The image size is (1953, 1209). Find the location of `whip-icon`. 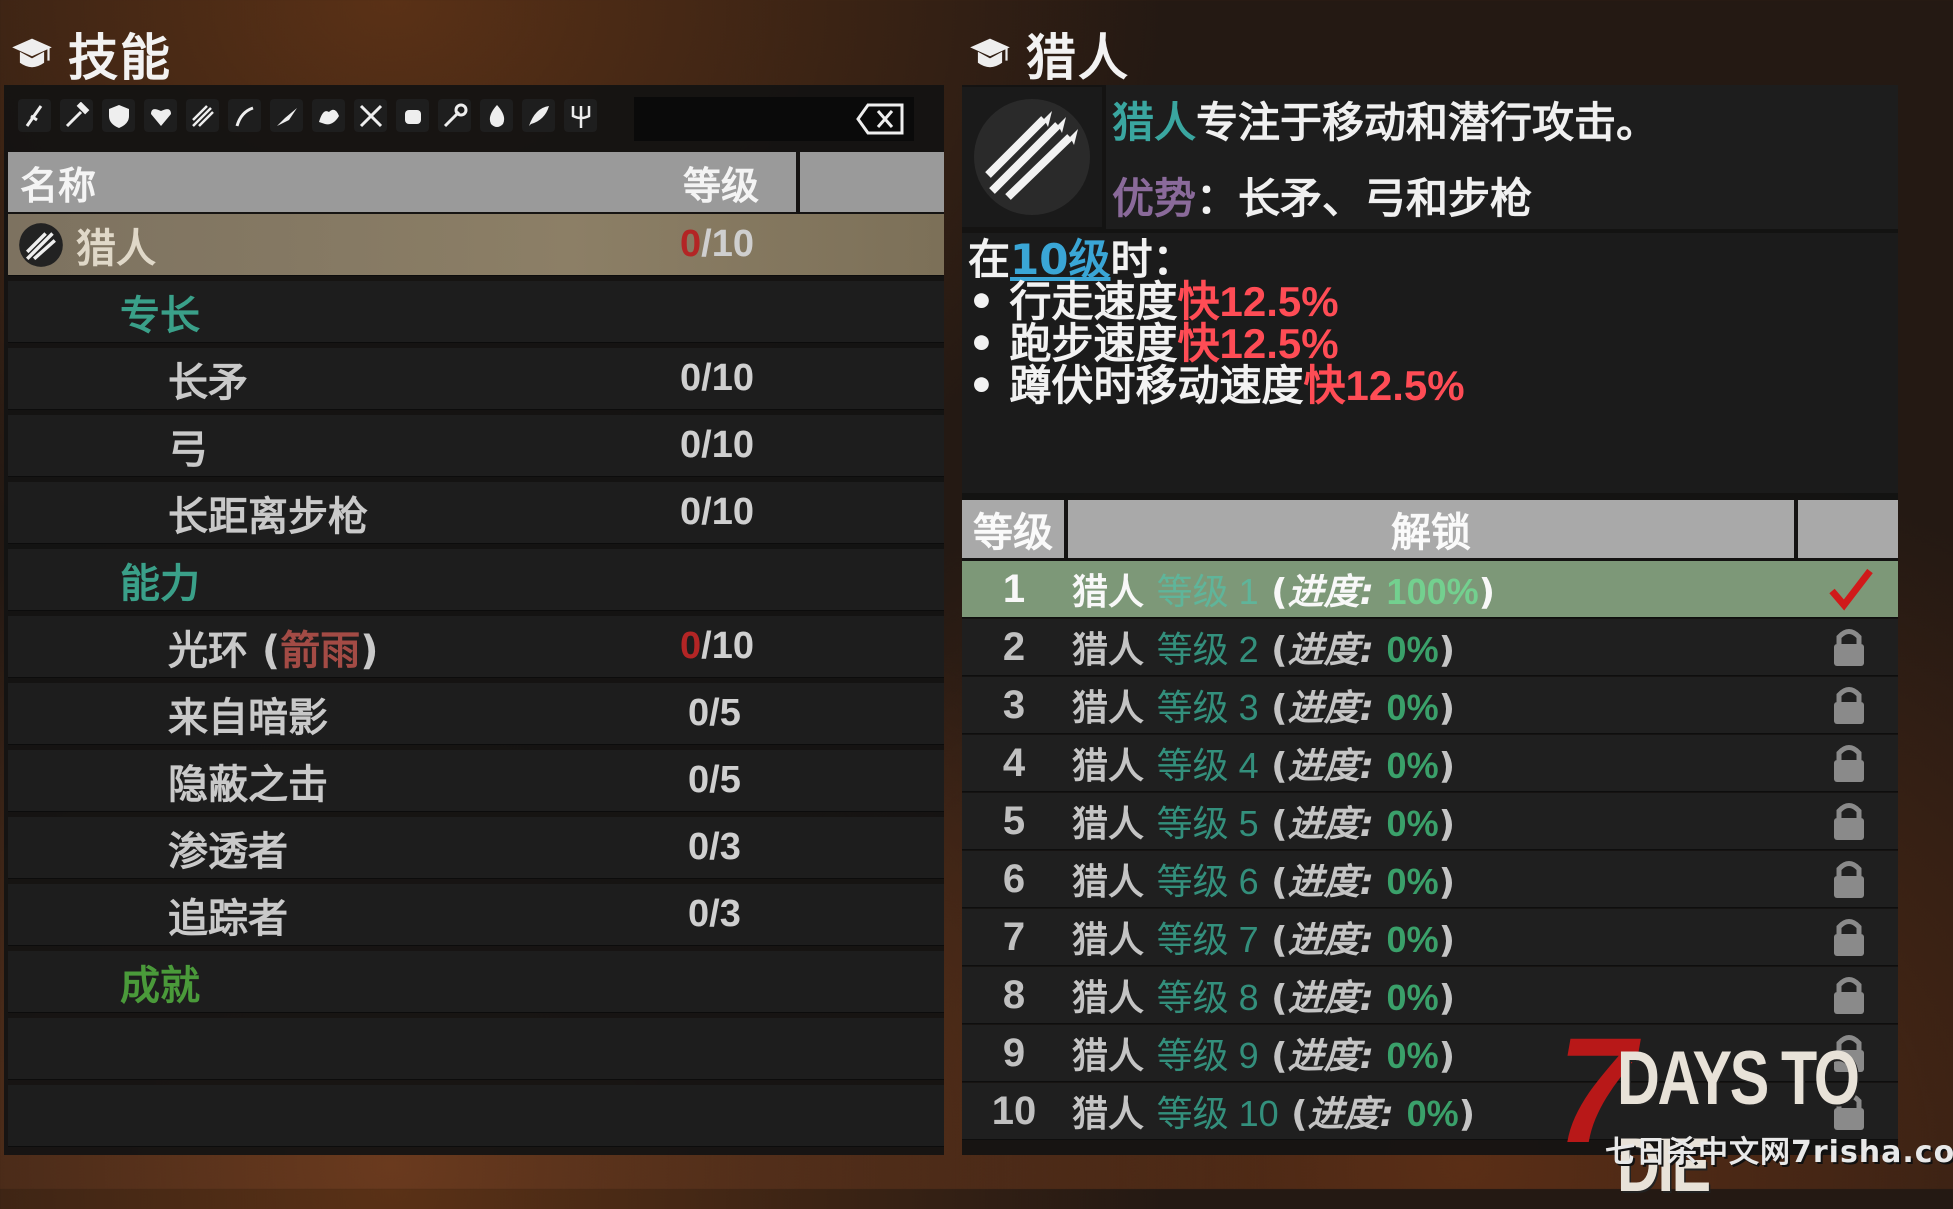

whip-icon is located at coordinates (244, 115).